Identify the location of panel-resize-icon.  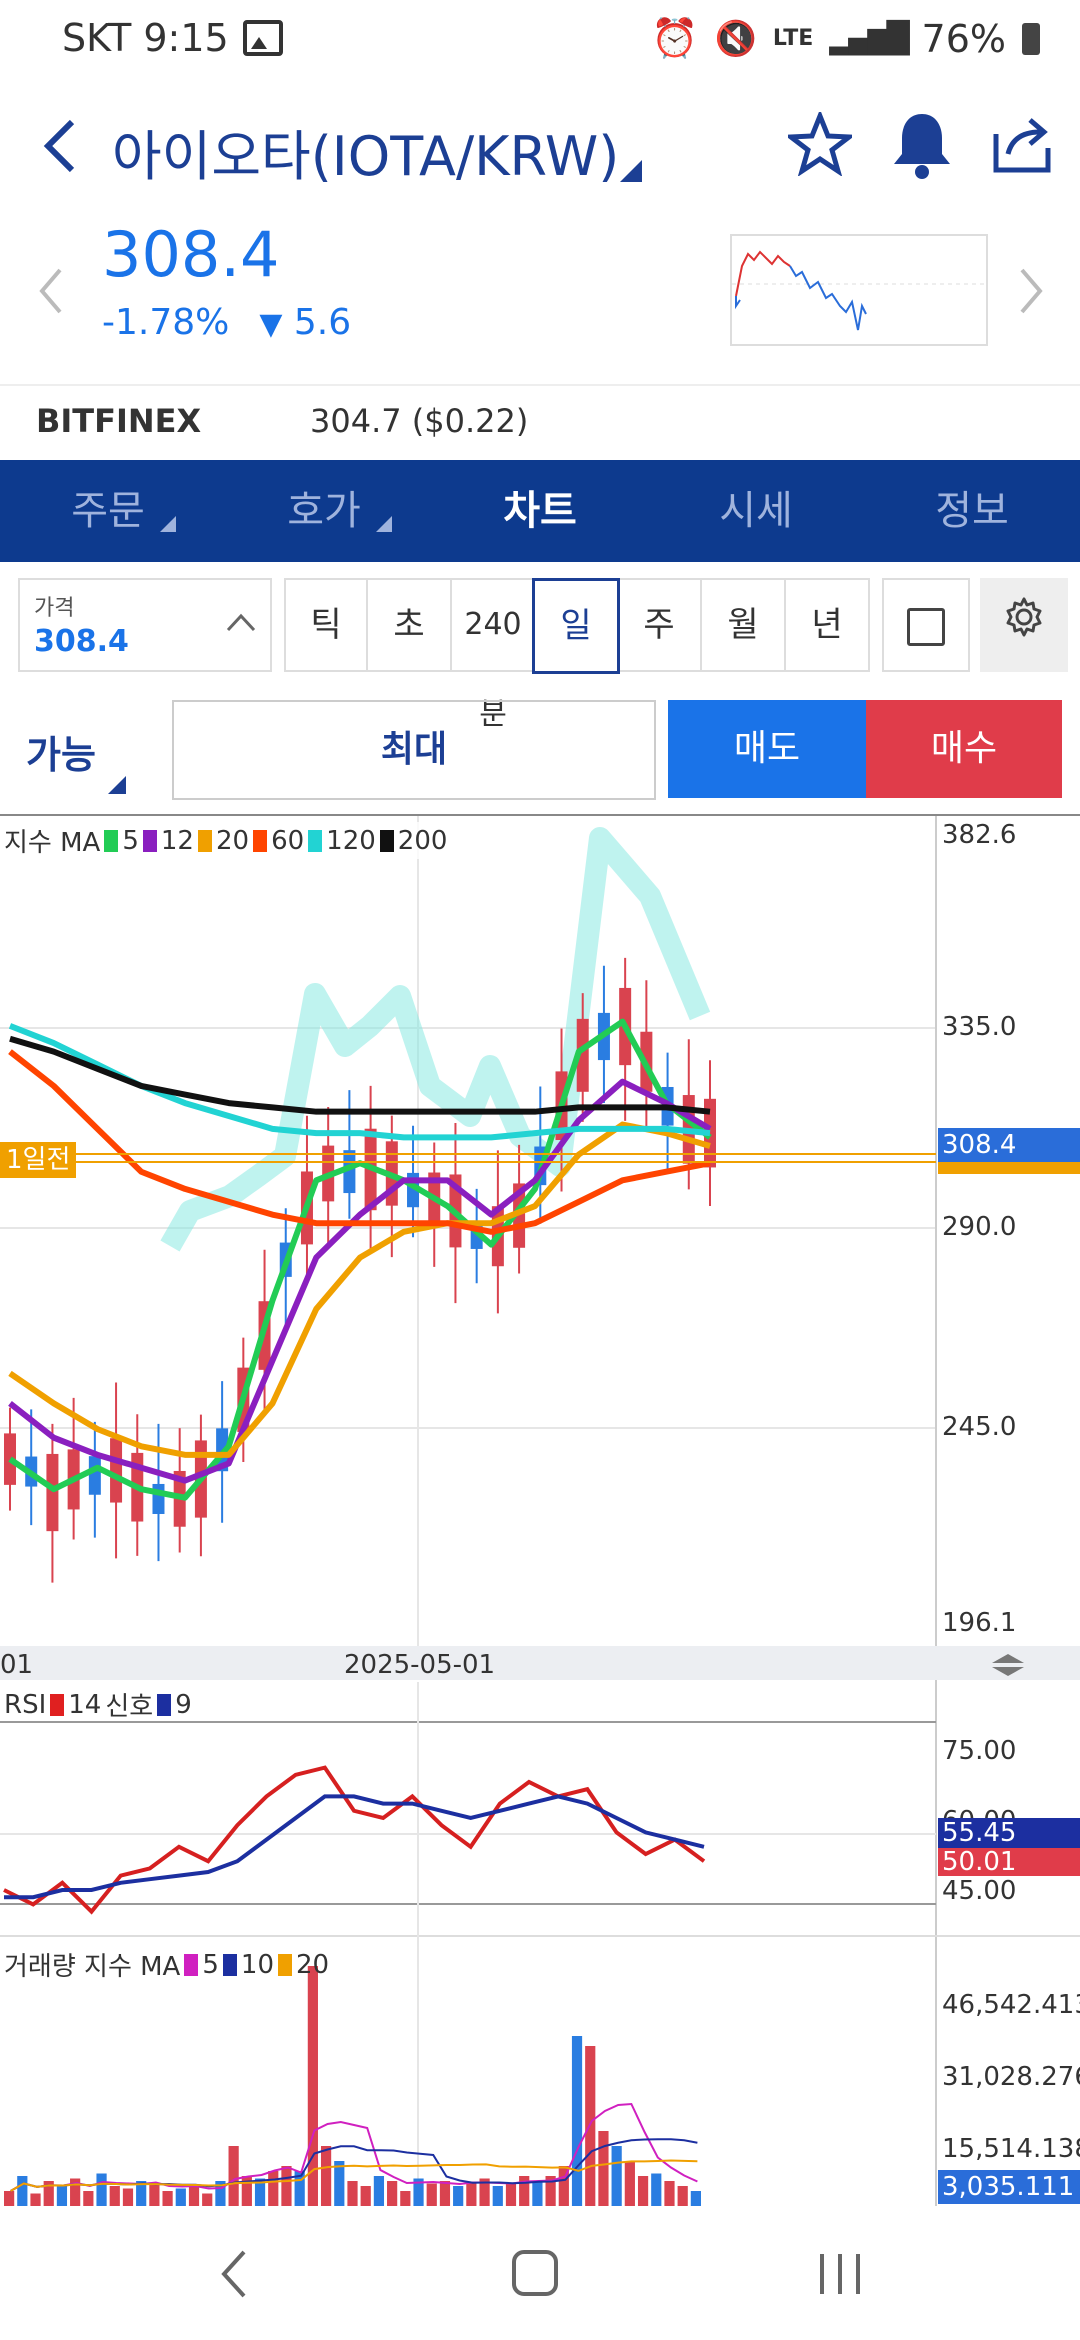
(1008, 1665).